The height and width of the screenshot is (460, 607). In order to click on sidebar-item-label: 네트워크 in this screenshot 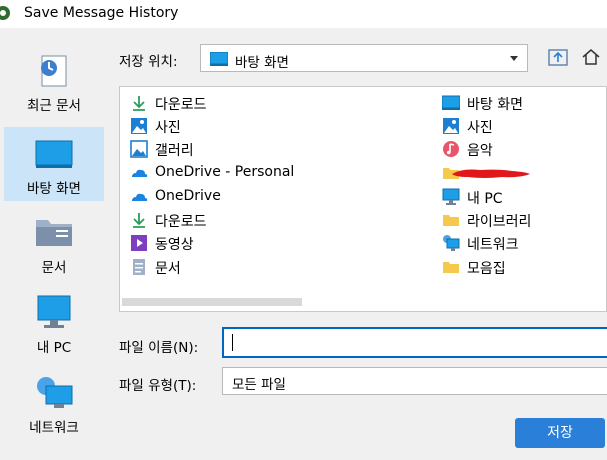, I will do `click(54, 428)`.